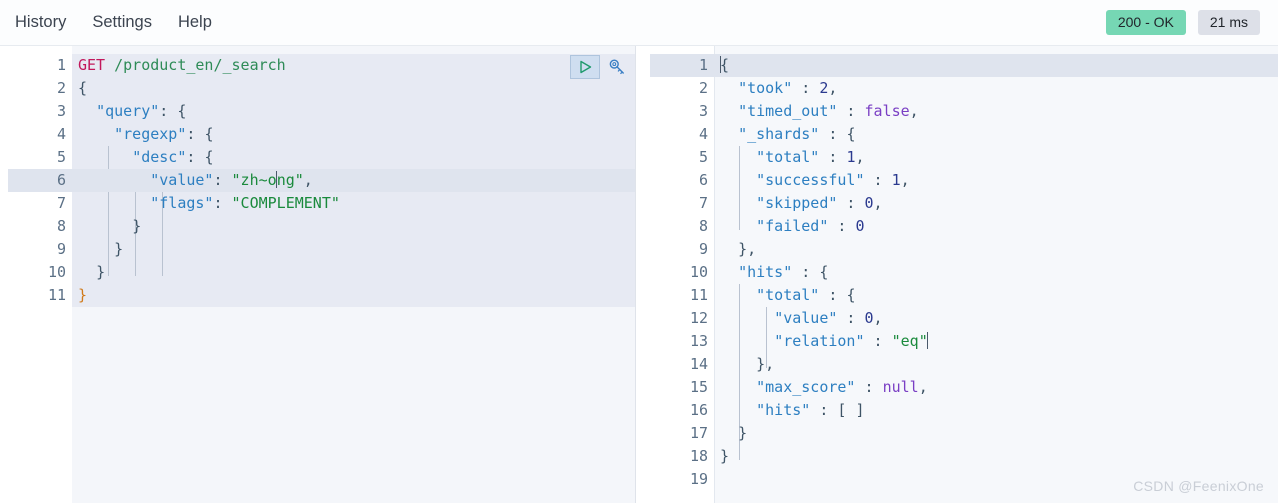 Image resolution: width=1278 pixels, height=503 pixels. What do you see at coordinates (354, 203) in the screenshot?
I see `code-line: "flags": "COMPLEMENT"` at bounding box center [354, 203].